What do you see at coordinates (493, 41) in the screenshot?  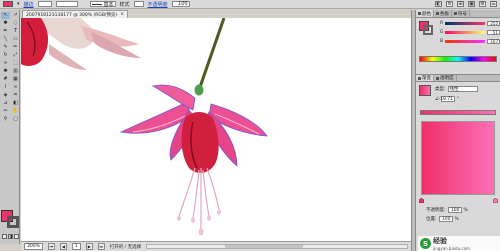 I see `blue-channel-value: 107` at bounding box center [493, 41].